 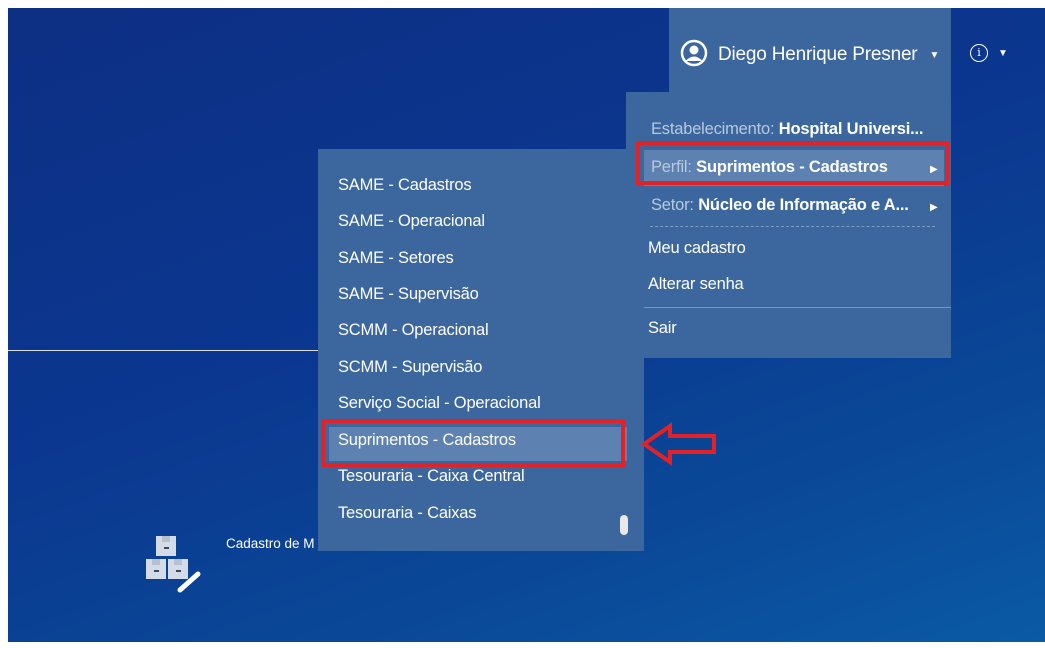 What do you see at coordinates (431, 476) in the screenshot?
I see `perfil-item: Tesouraria - Caixa Central` at bounding box center [431, 476].